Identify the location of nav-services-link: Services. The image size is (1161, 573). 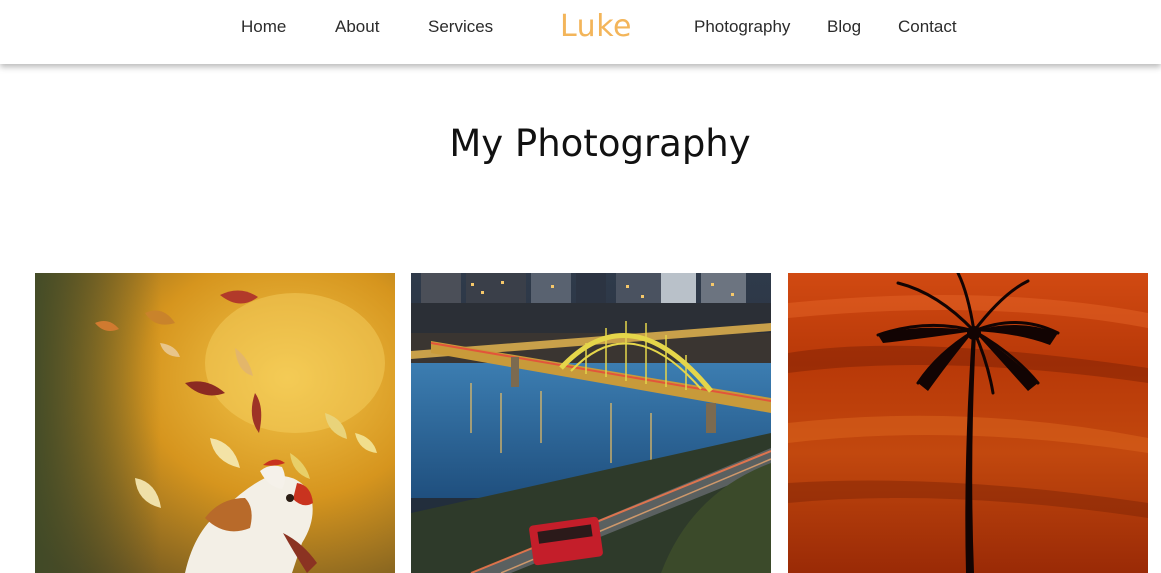
(460, 27).